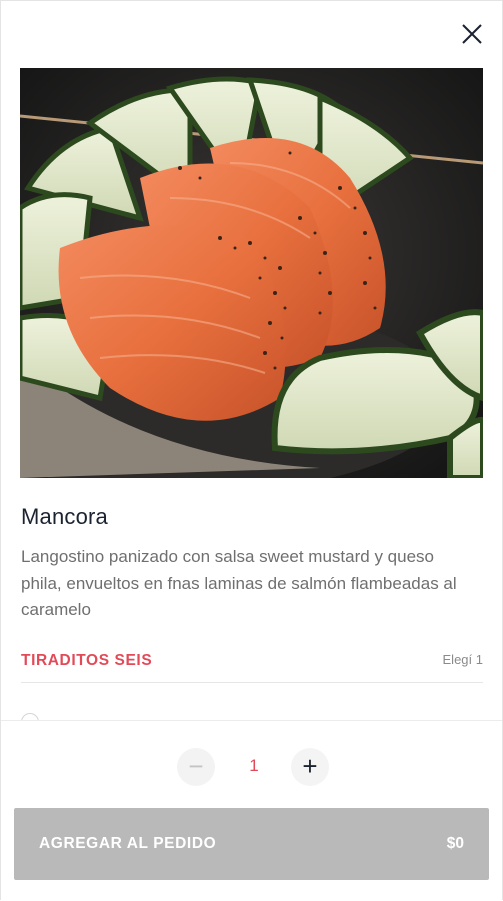 The image size is (503, 901). I want to click on close-button, so click(472, 34).